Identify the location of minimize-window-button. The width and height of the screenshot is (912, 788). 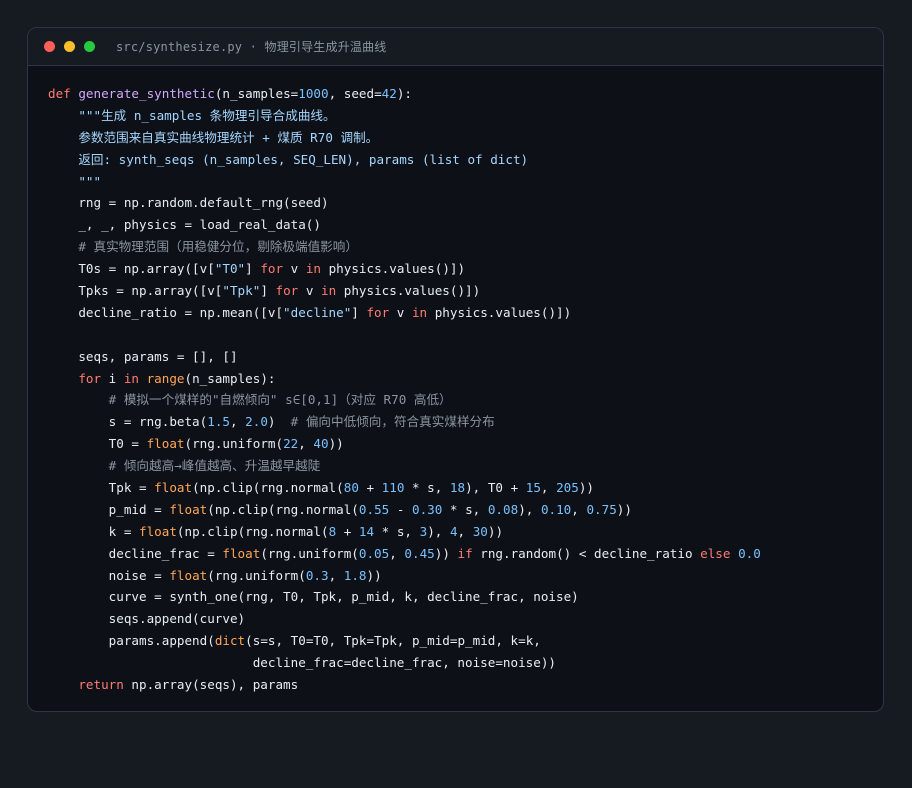
(69, 46).